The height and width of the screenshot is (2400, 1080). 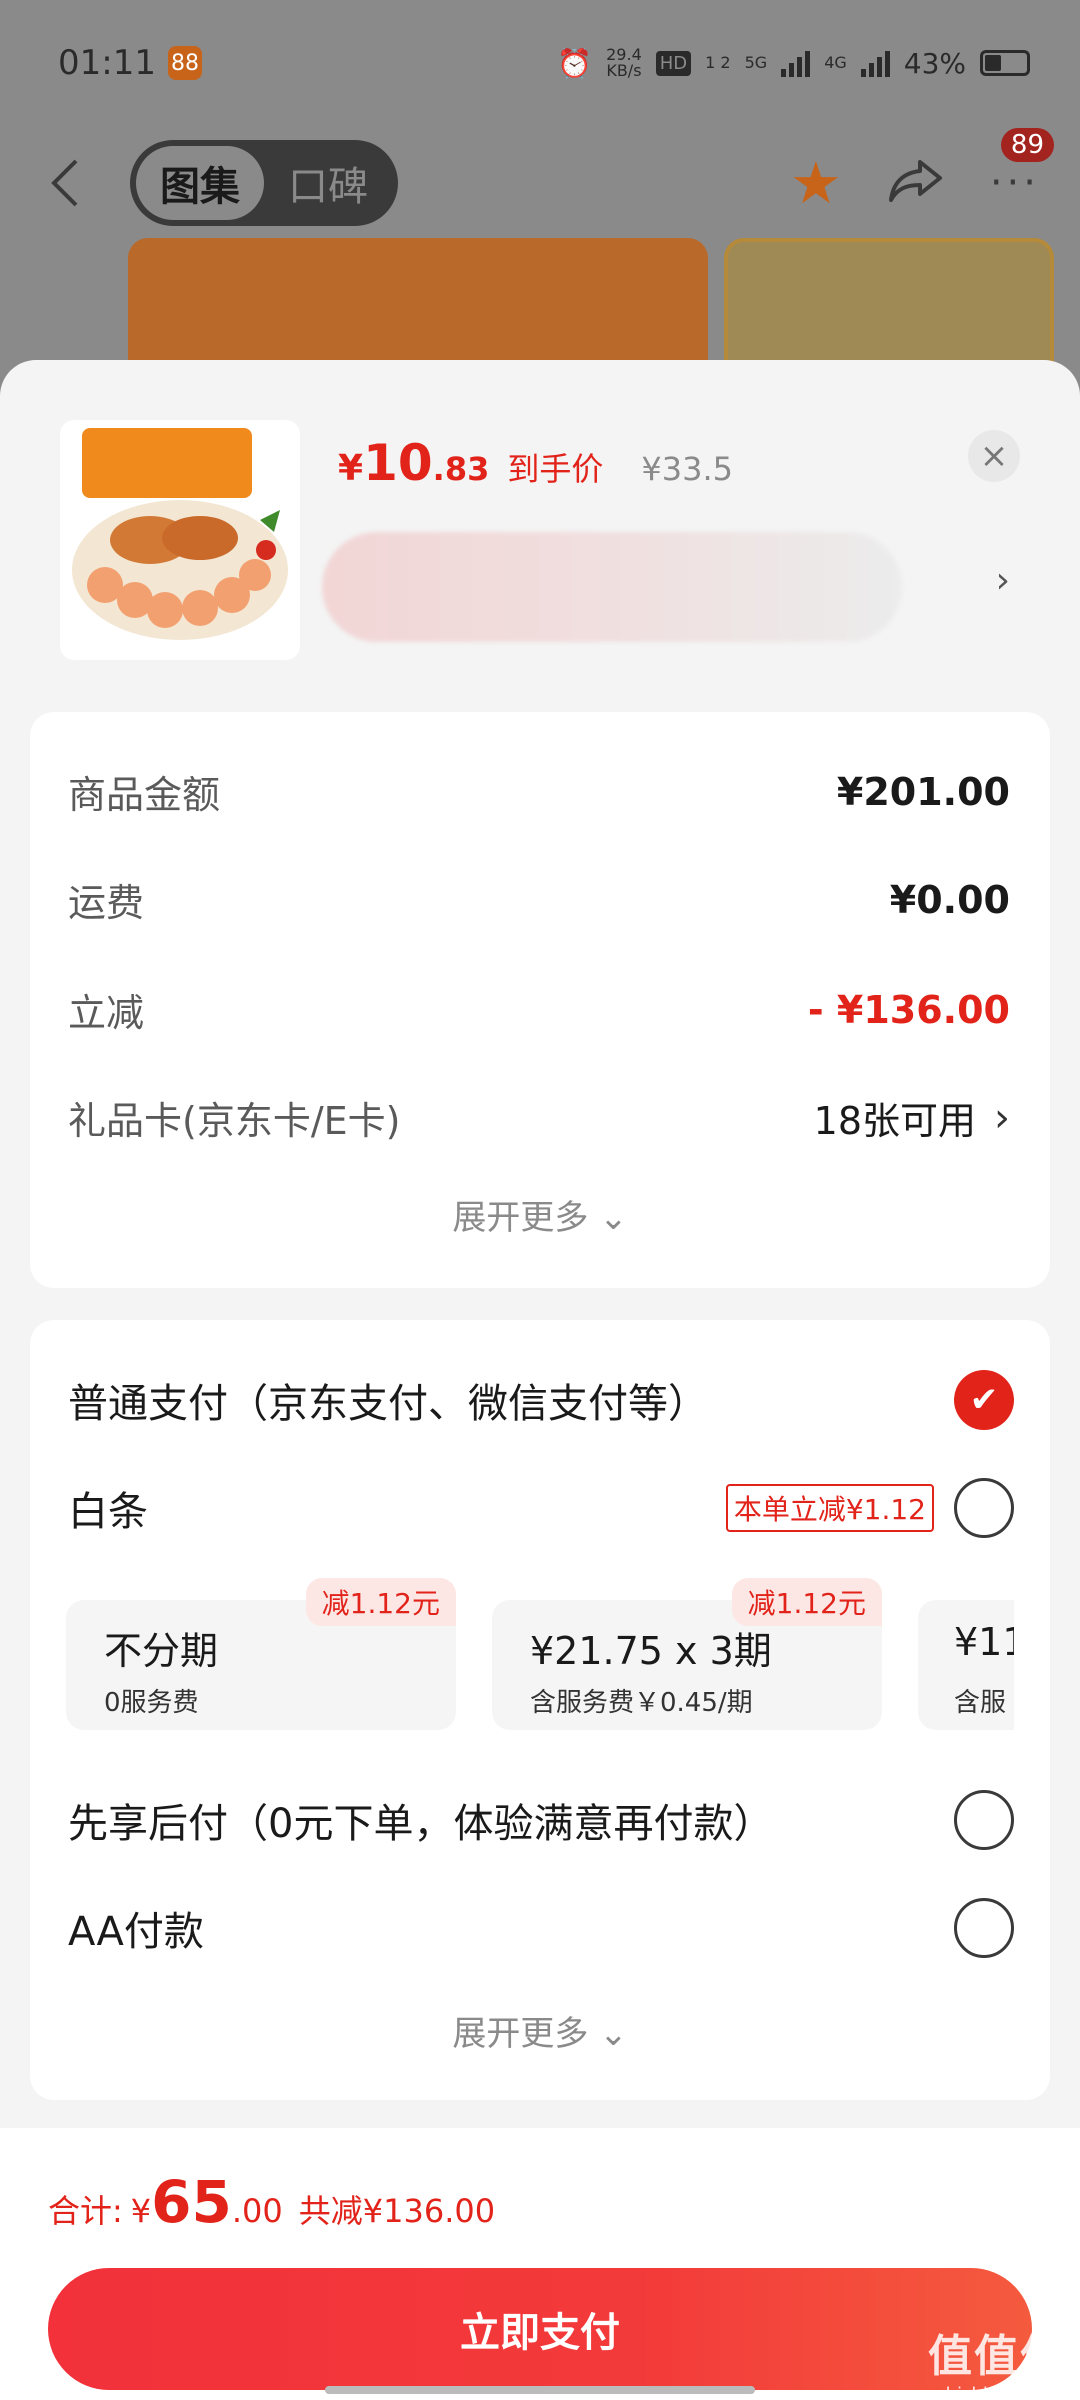 I want to click on signal-icon, so click(x=796, y=63).